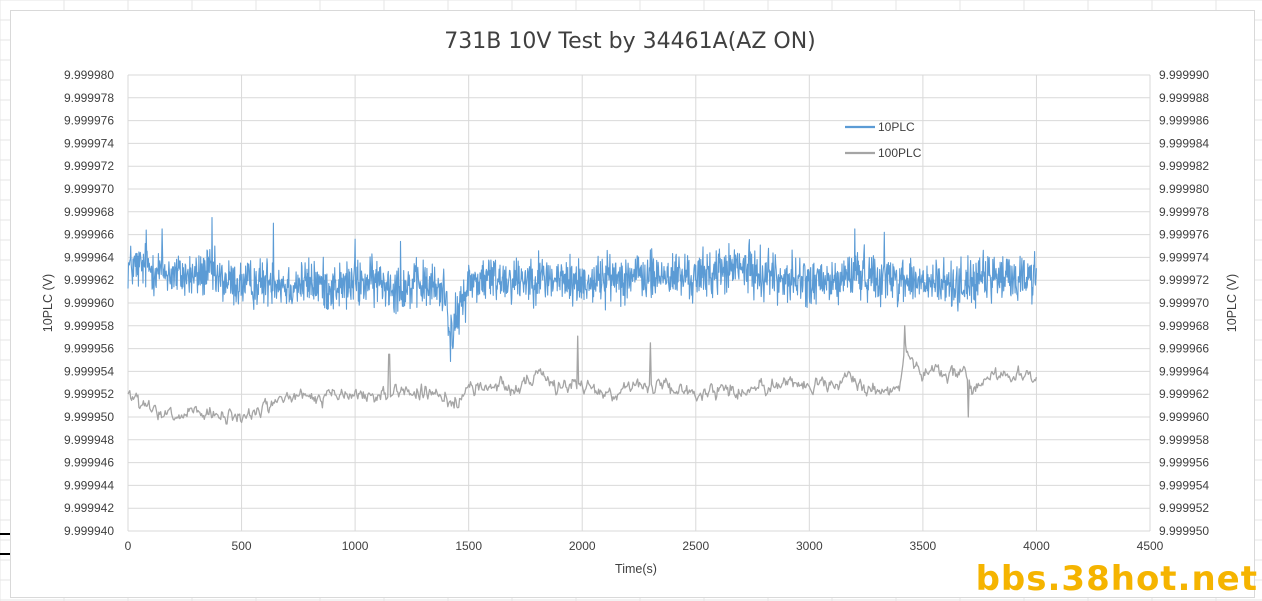  I want to click on y2-tick-label: 9.999966, so click(1184, 349).